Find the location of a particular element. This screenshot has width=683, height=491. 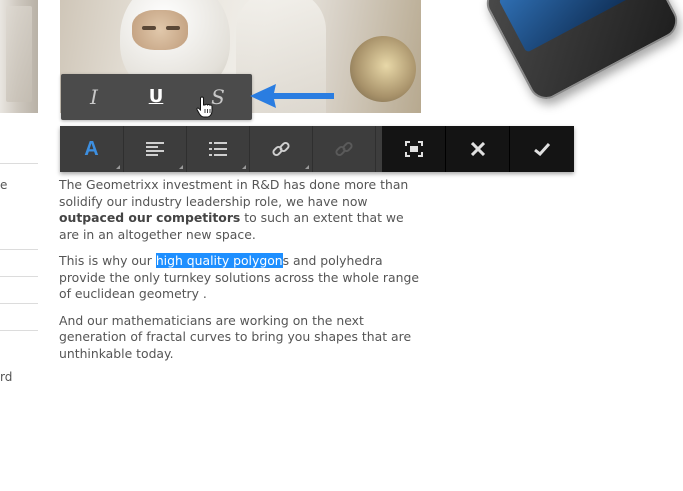

link-button is located at coordinates (281, 149).